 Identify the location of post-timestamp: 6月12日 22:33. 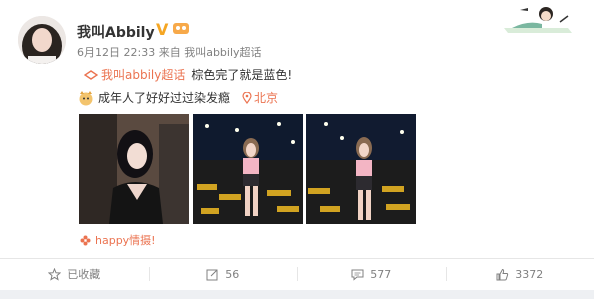
(116, 52).